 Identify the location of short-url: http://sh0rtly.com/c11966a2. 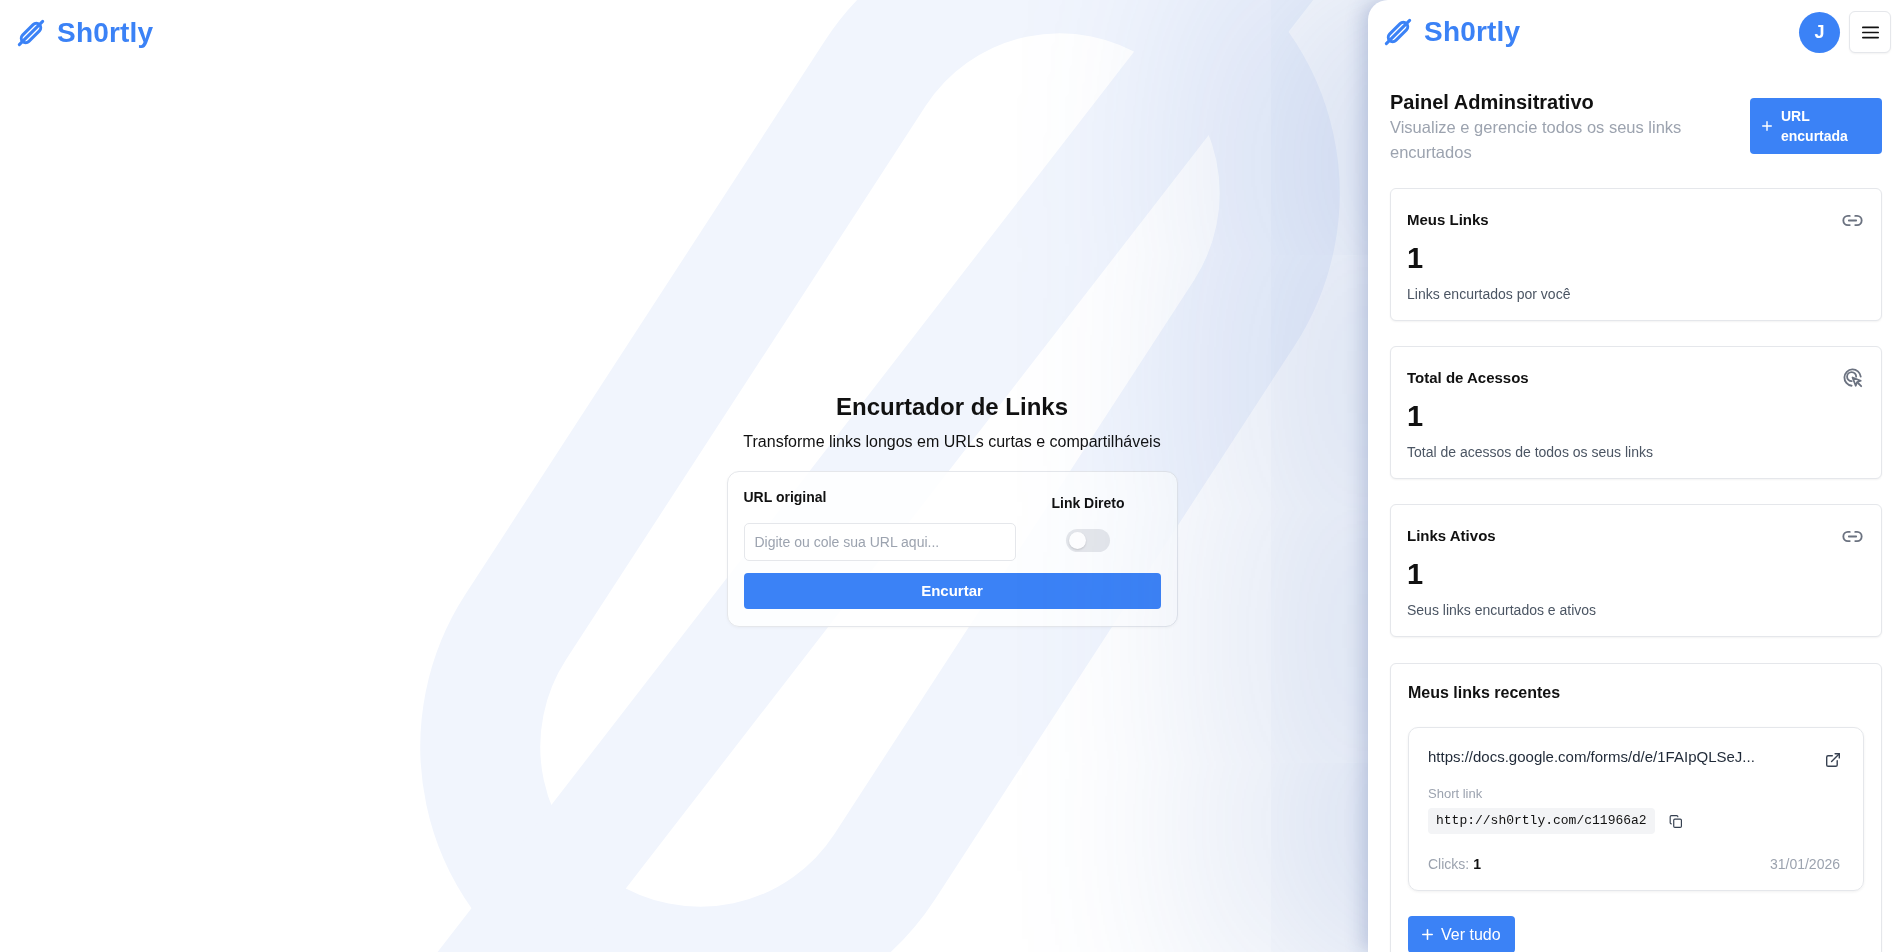
(1541, 821).